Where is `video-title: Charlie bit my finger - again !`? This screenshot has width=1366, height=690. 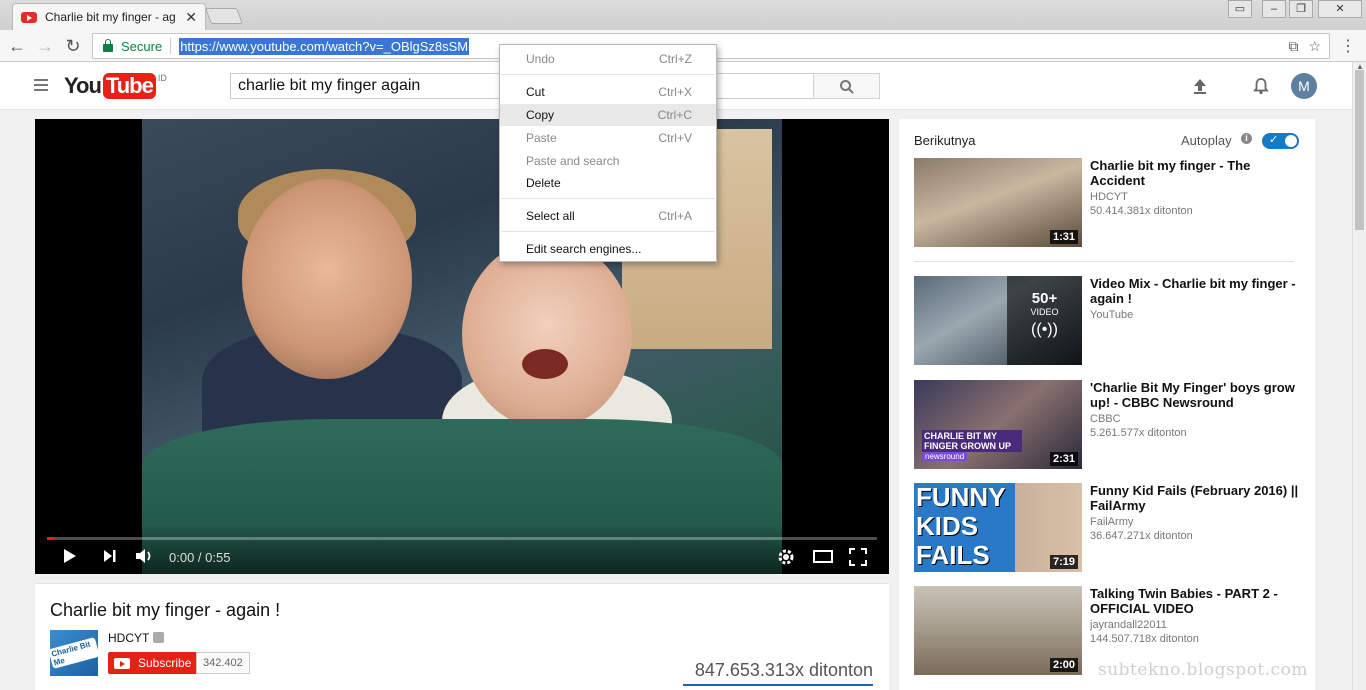
video-title: Charlie bit my finger - again ! is located at coordinates (165, 610).